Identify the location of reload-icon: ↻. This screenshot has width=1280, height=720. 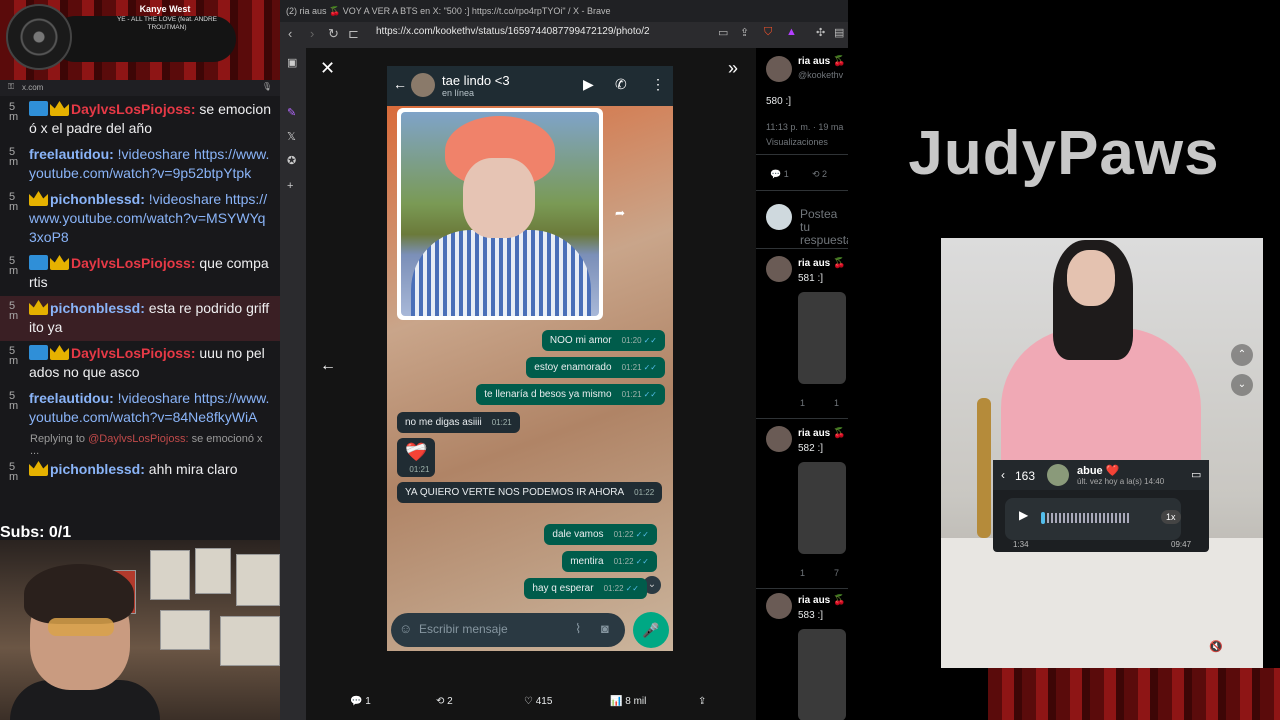
(333, 34).